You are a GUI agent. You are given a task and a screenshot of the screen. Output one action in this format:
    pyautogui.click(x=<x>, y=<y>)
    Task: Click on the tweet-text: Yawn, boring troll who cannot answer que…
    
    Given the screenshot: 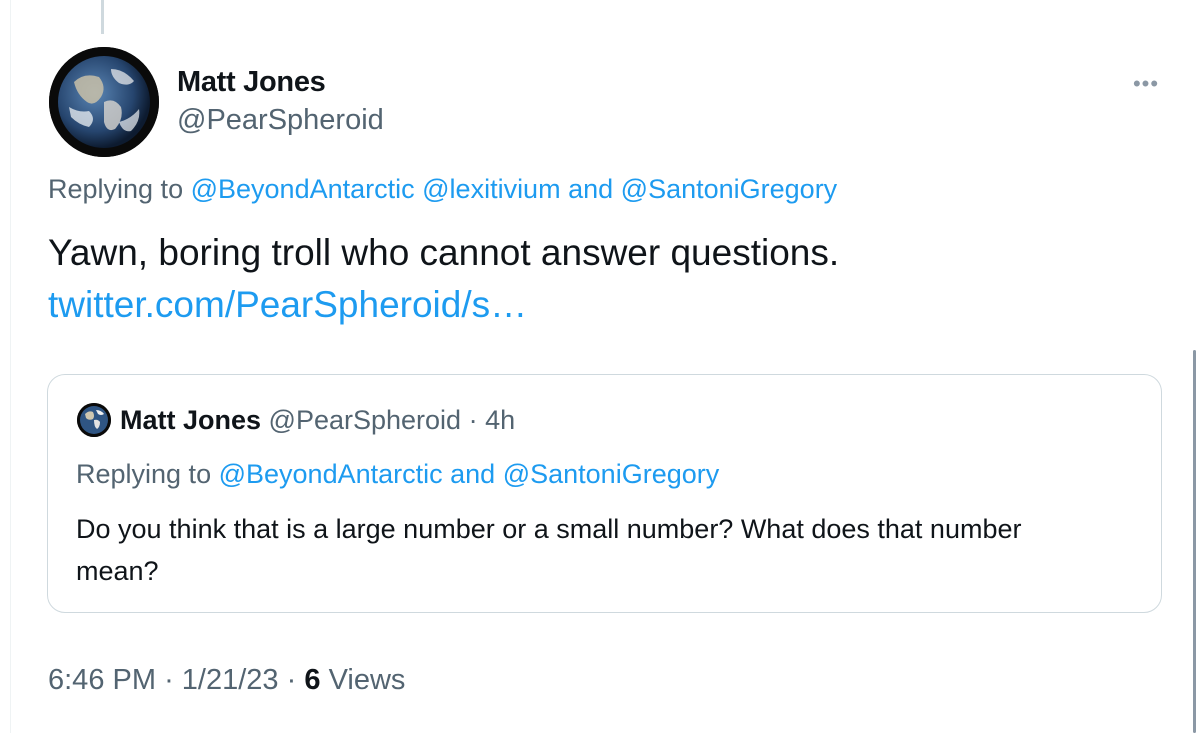 What is the action you would take?
    pyautogui.click(x=444, y=252)
    